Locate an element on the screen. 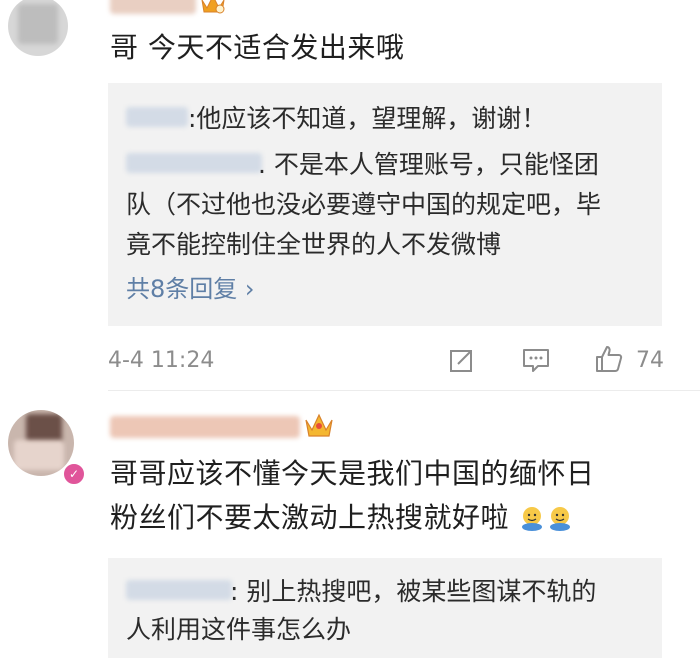 Image resolution: width=700 pixels, height=658 pixels. reply-text: :他应该不知道，望理解，谢谢！ is located at coordinates (367, 118).